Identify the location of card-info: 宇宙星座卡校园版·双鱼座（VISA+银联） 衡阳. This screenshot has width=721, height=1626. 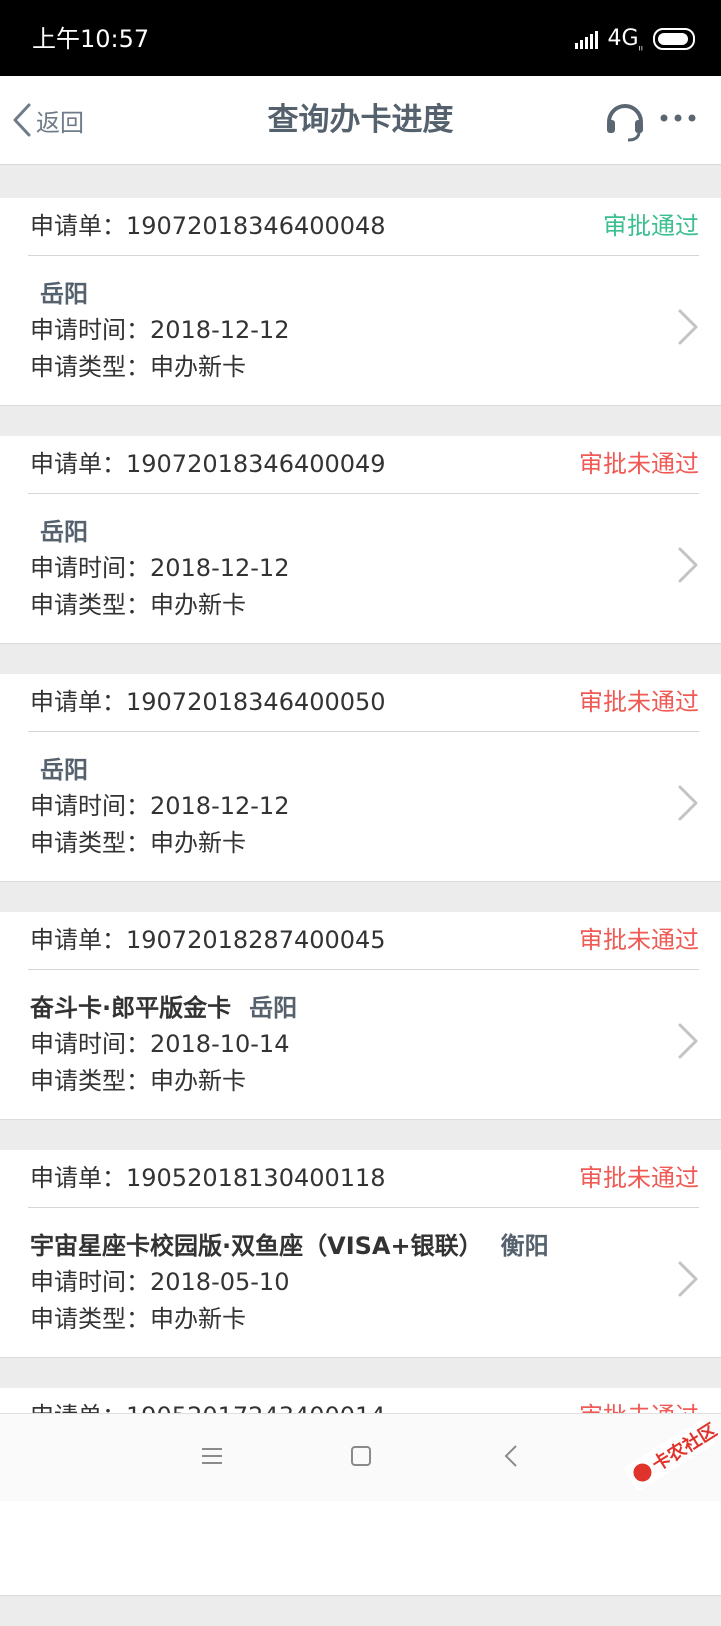
(289, 1246).